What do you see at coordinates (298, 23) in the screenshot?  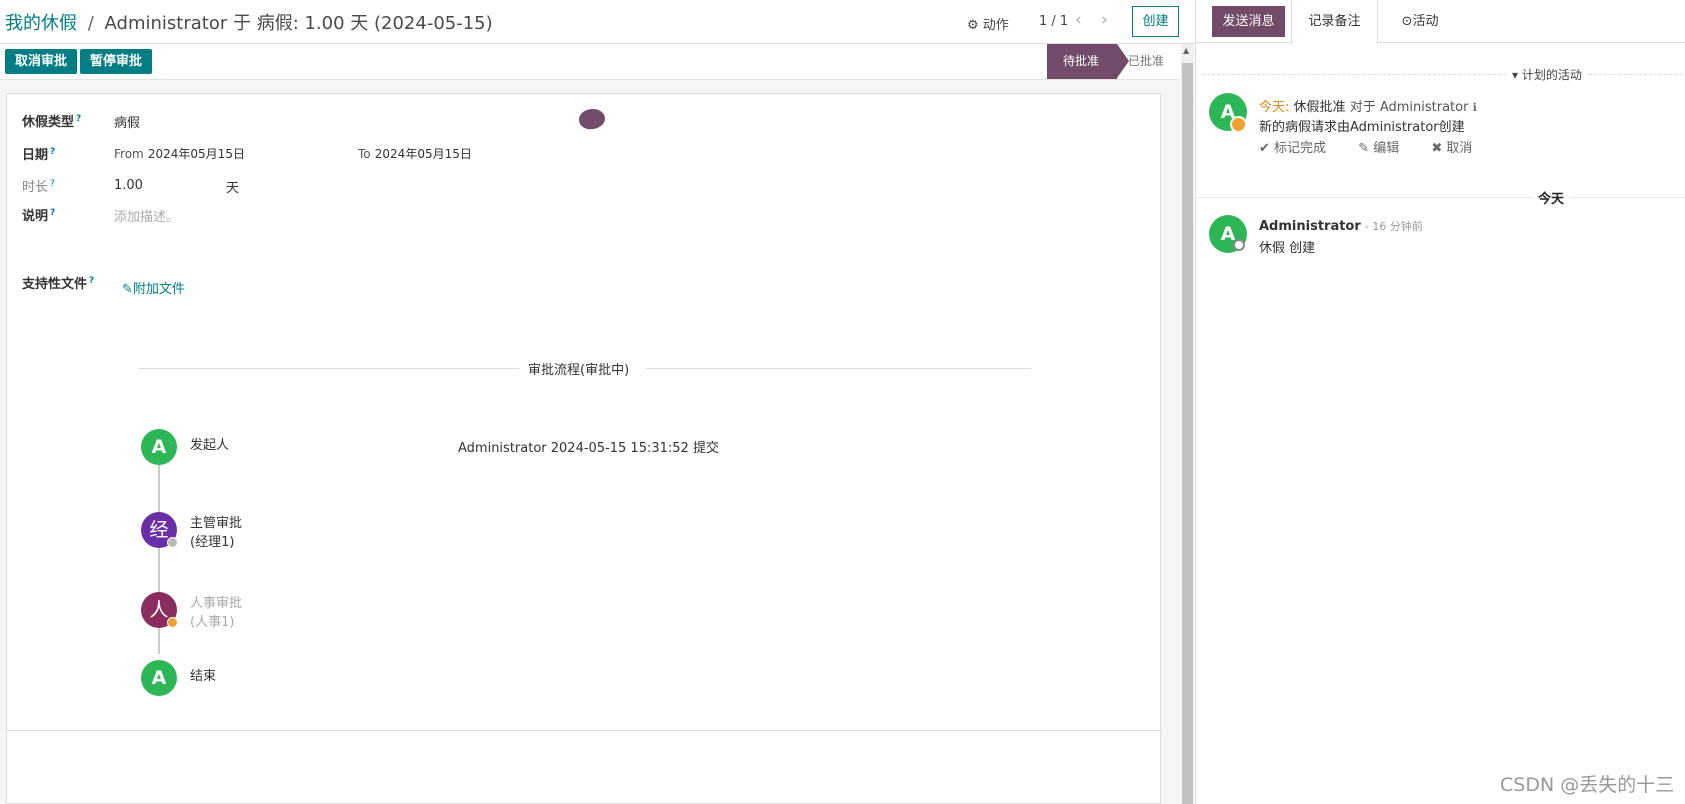 I see `breadcrumb-current: Administrator 于 病假: 1.00 天 (2024-05-15)` at bounding box center [298, 23].